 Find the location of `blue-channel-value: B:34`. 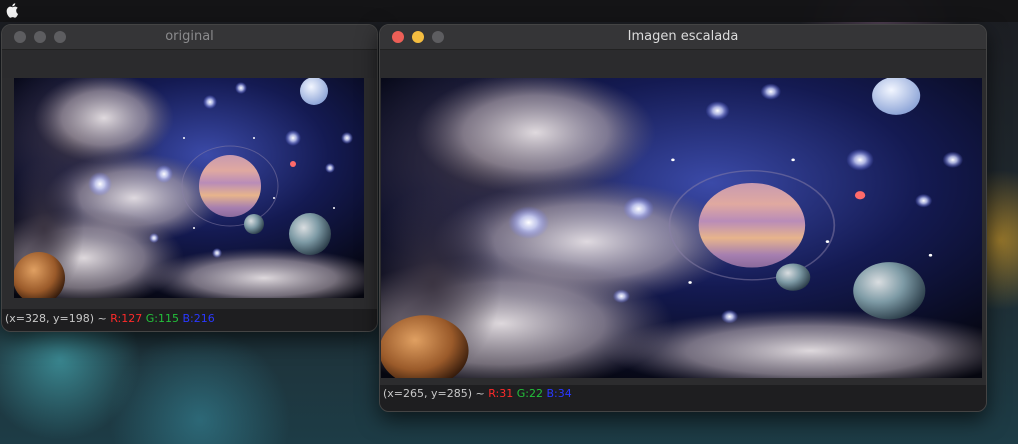

blue-channel-value: B:34 is located at coordinates (559, 393).